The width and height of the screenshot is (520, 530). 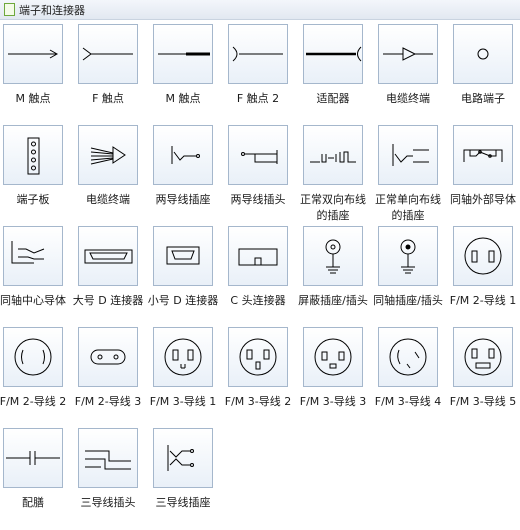 I want to click on fm-2-wire-3-icon, so click(x=108, y=357).